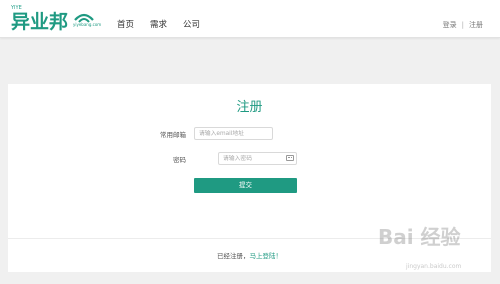  I want to click on register-link: 注册, so click(476, 25).